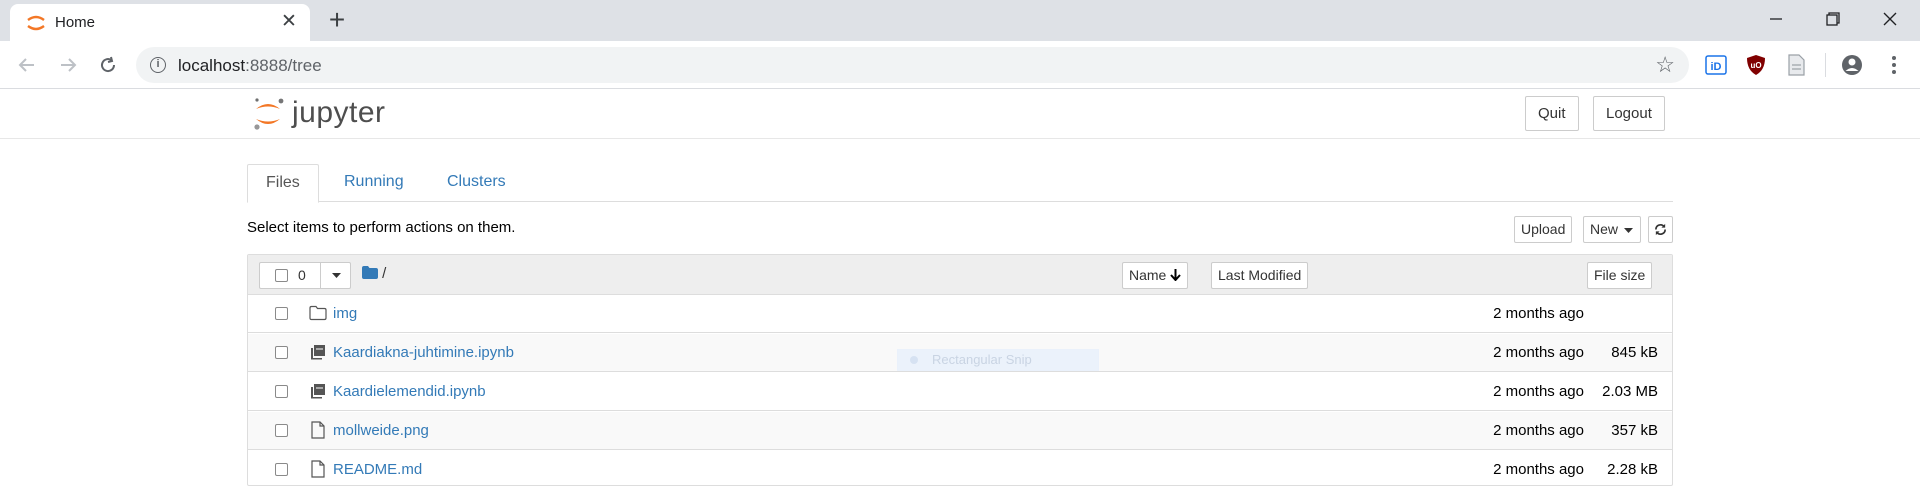 This screenshot has width=1920, height=500. Describe the element at coordinates (1890, 19) in the screenshot. I see `close-window-icon` at that location.